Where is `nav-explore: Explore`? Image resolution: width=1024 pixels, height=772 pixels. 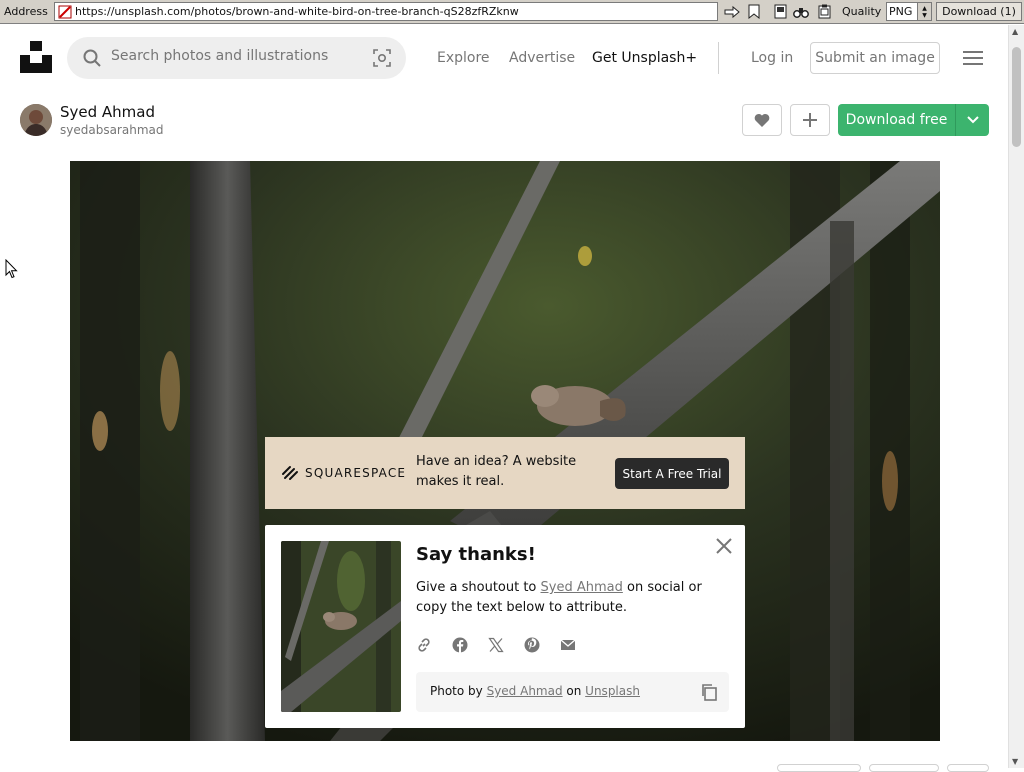 nav-explore: Explore is located at coordinates (463, 58).